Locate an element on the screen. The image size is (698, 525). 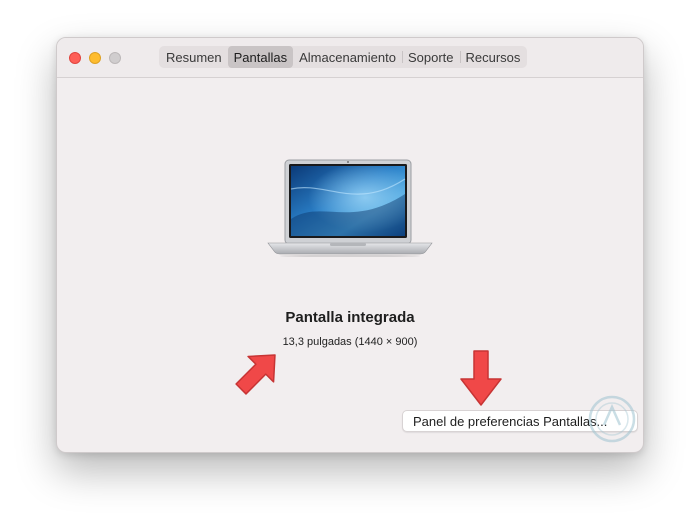
minimize-button is located at coordinates (95, 58).